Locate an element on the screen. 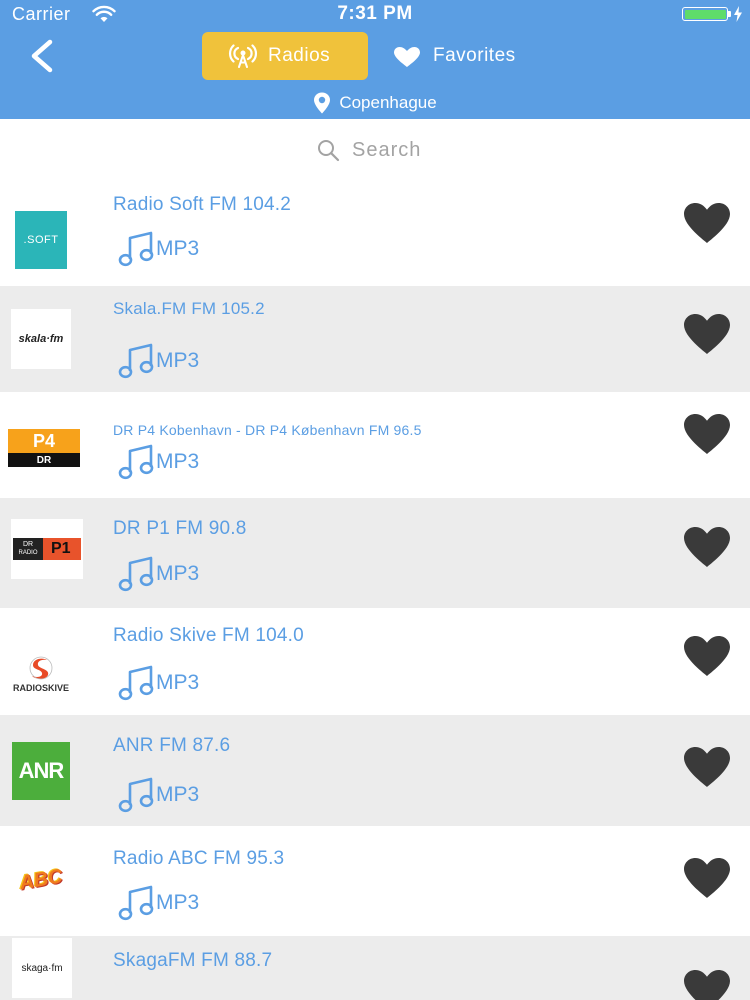 This screenshot has height=1000, width=750. status-time: 7:31 PM is located at coordinates (375, 13).